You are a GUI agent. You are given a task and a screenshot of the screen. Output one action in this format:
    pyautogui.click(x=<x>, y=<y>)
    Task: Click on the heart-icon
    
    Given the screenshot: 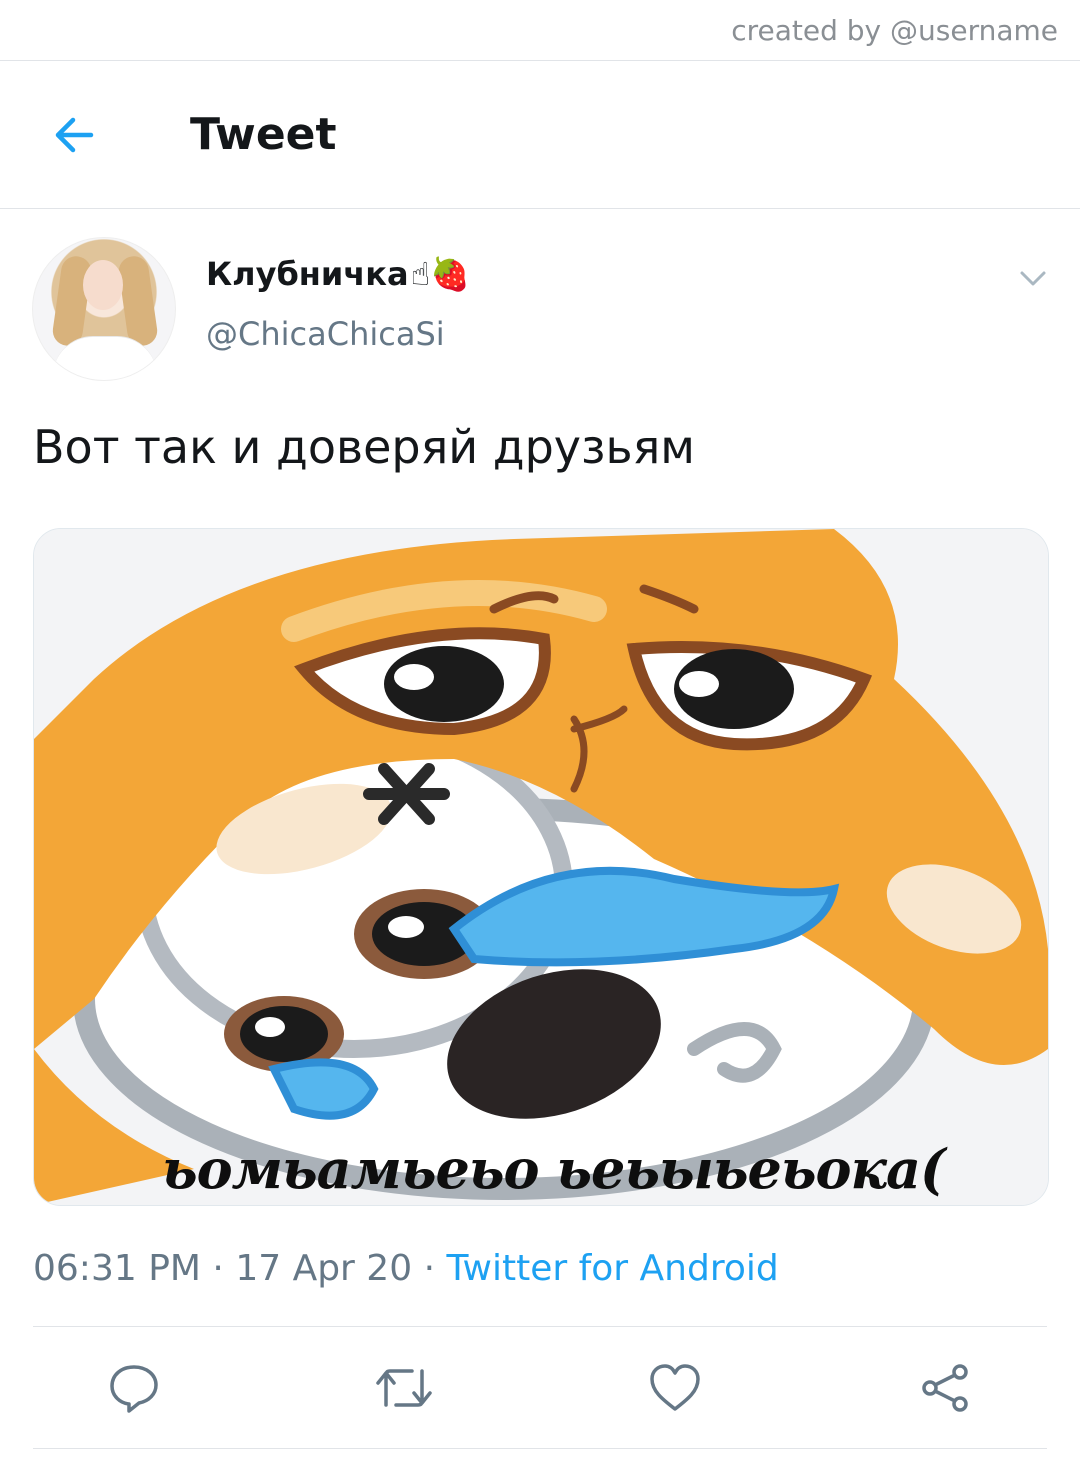 What is the action you would take?
    pyautogui.click(x=675, y=1387)
    